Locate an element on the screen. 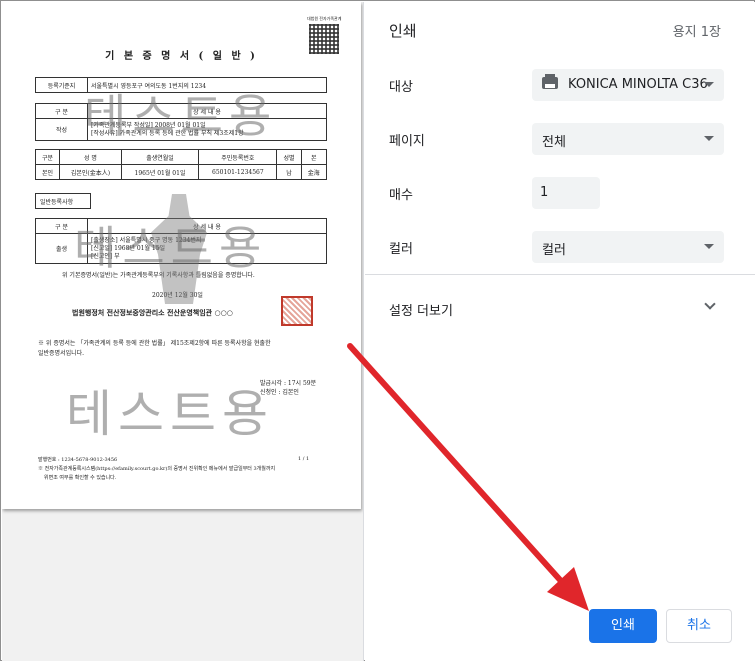 This screenshot has height=661, width=755. applicant: 신청인 : 김본인 is located at coordinates (279, 392).